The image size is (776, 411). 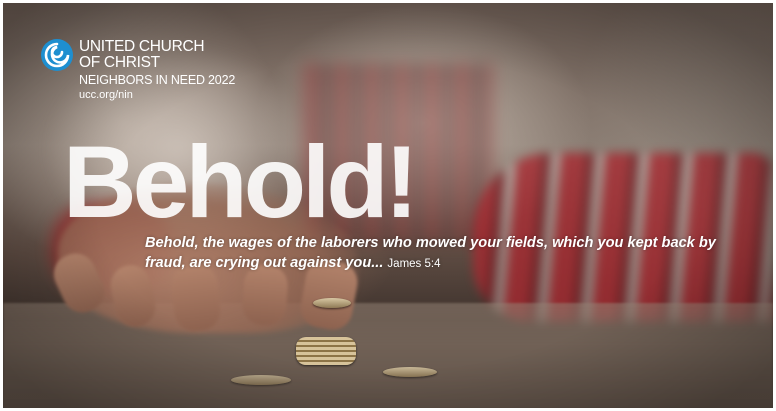 I want to click on org-name-line1: UNITED CHURCH, so click(x=142, y=46).